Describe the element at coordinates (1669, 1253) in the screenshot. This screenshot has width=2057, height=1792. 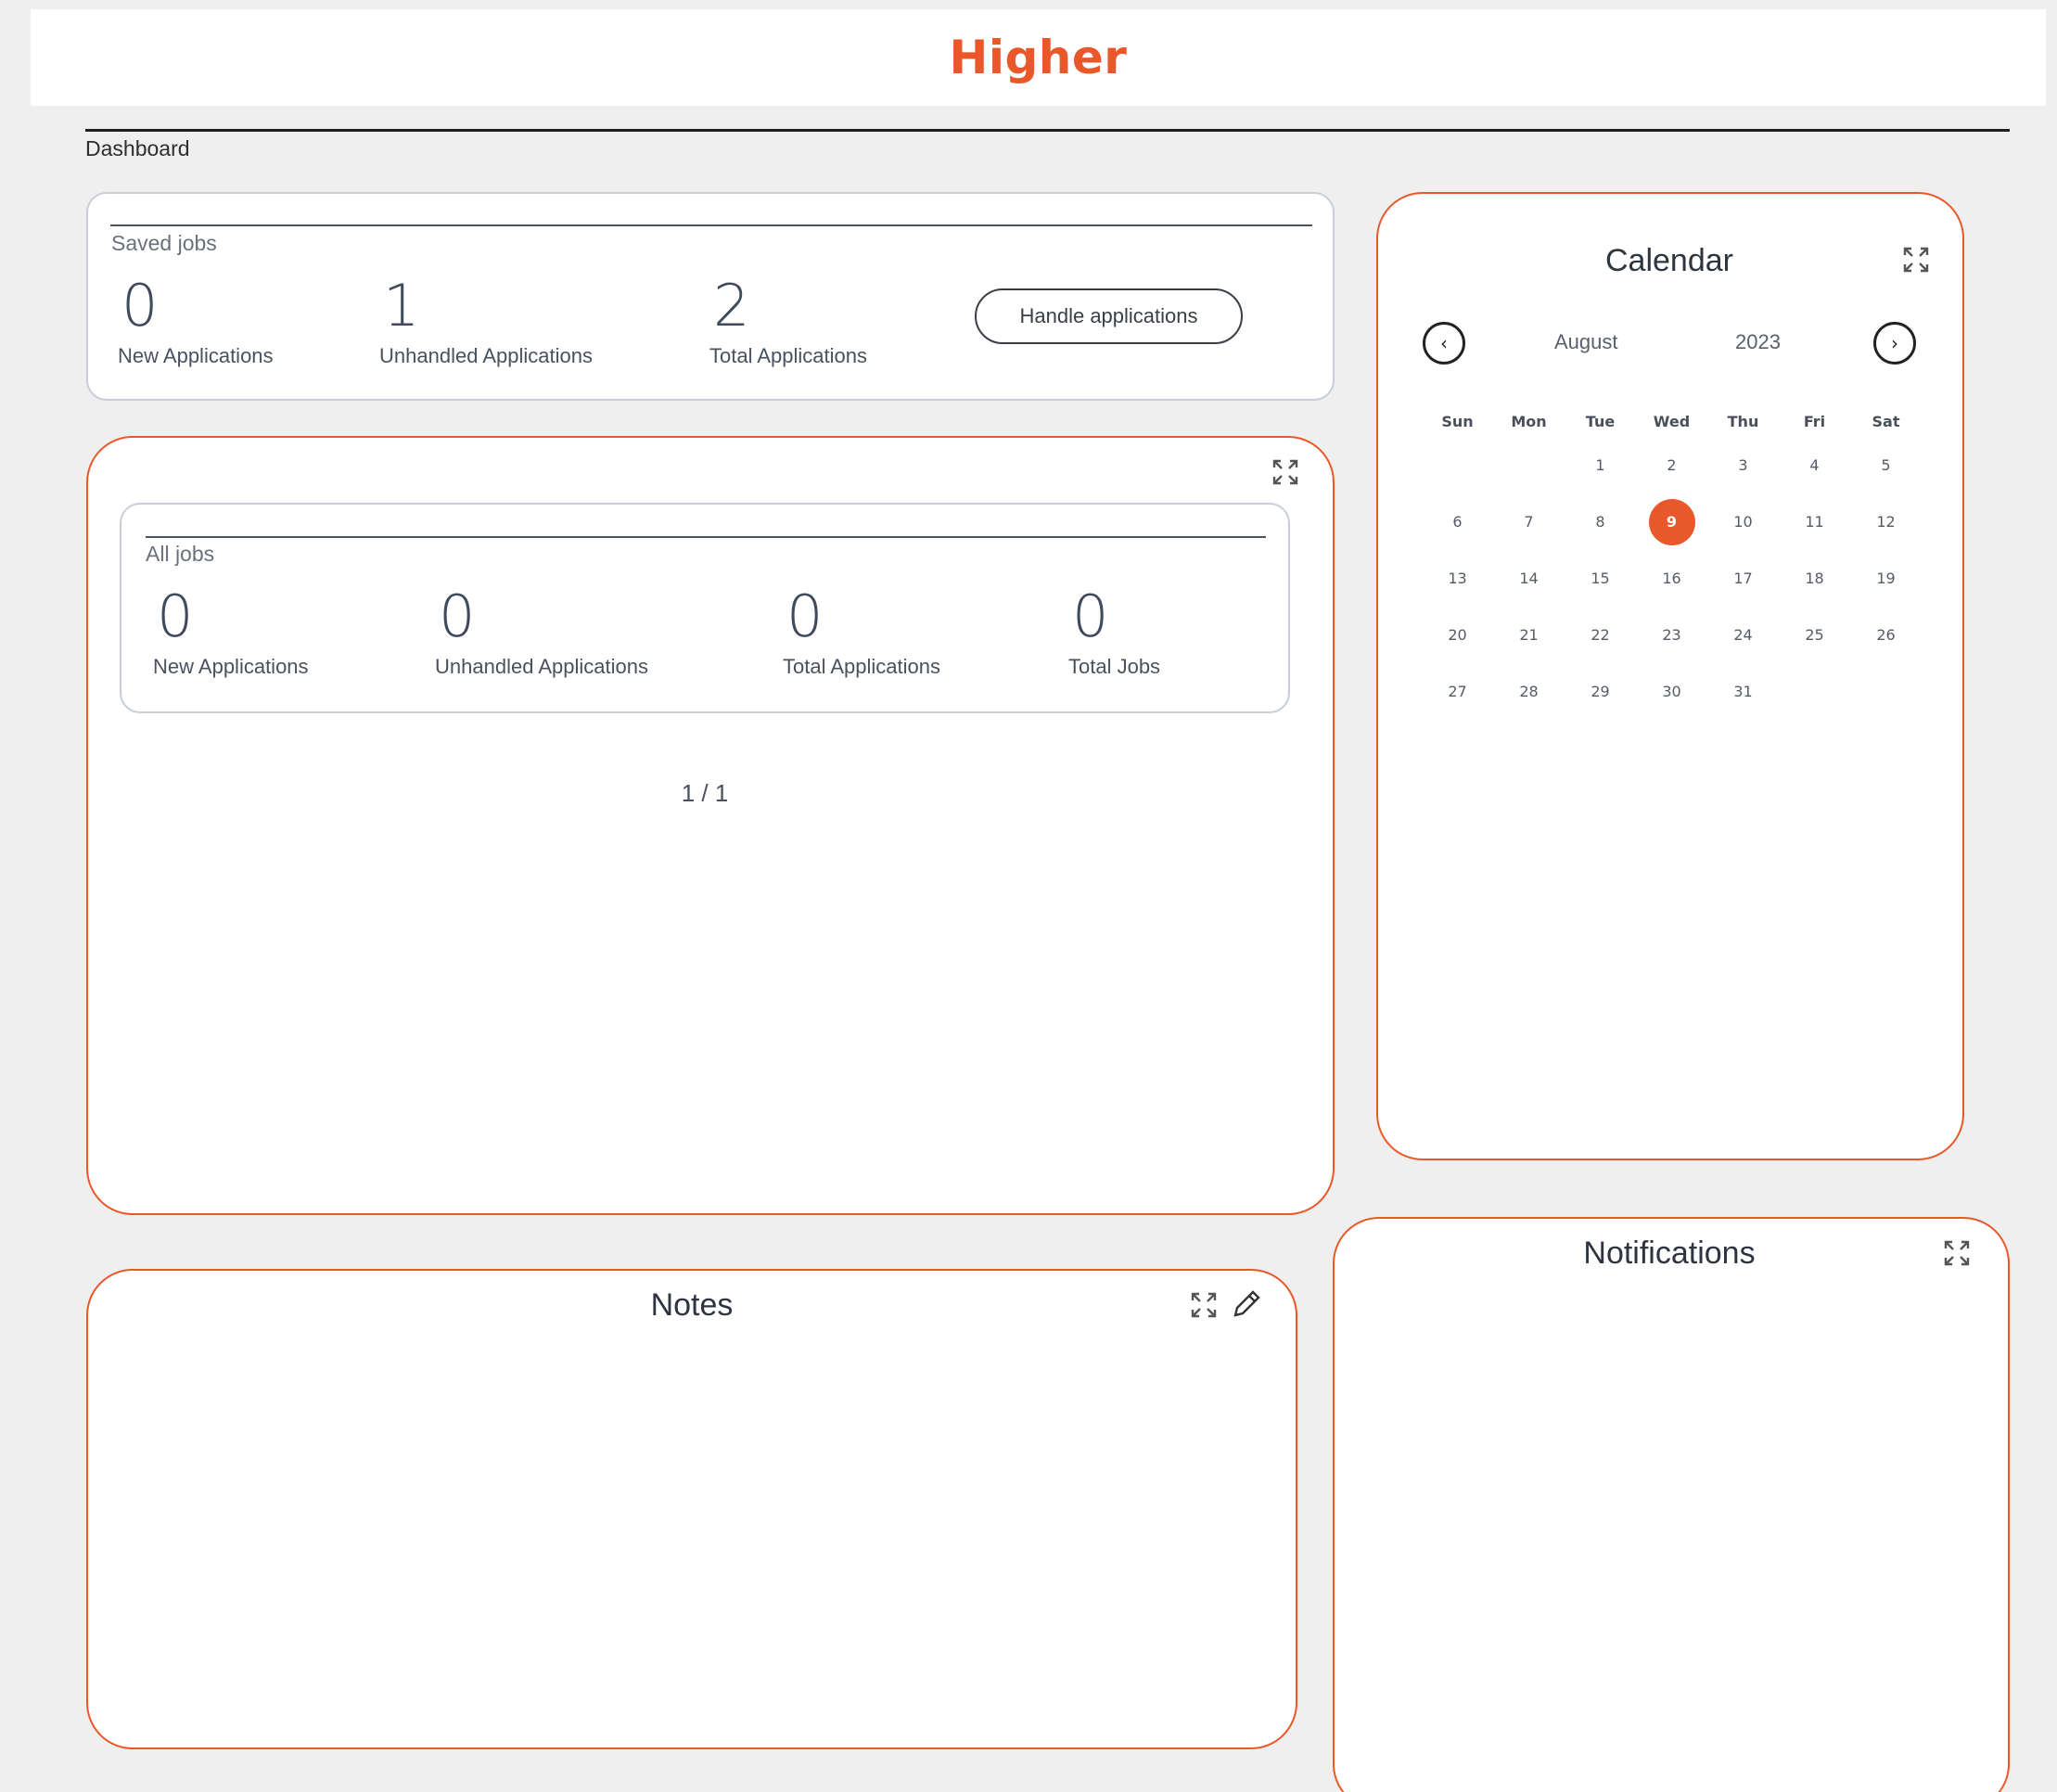
I see `notifications-title: Notifications` at that location.